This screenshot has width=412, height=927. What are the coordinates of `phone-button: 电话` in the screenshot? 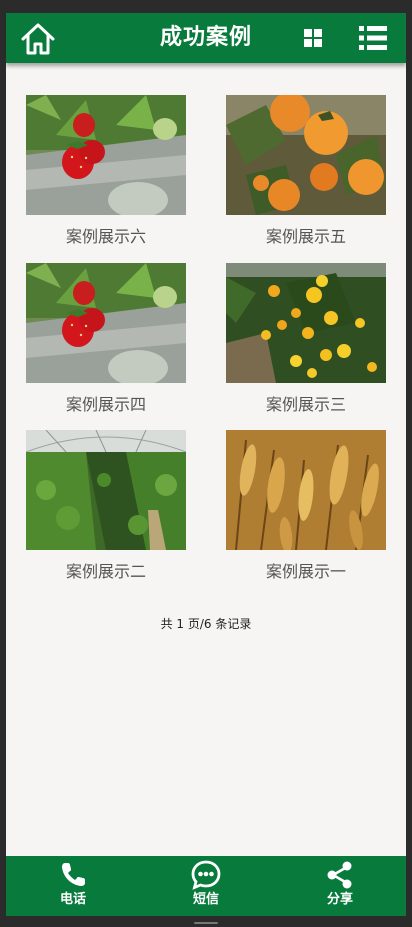 It's located at (73, 886).